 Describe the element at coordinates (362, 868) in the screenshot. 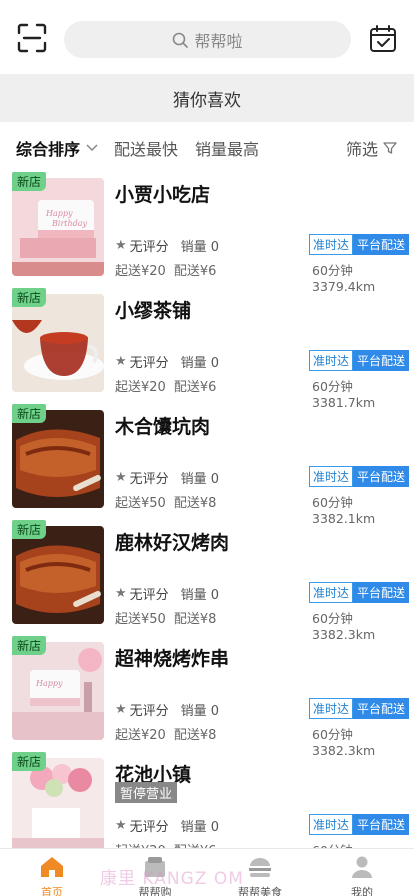

I see `user-icon` at that location.